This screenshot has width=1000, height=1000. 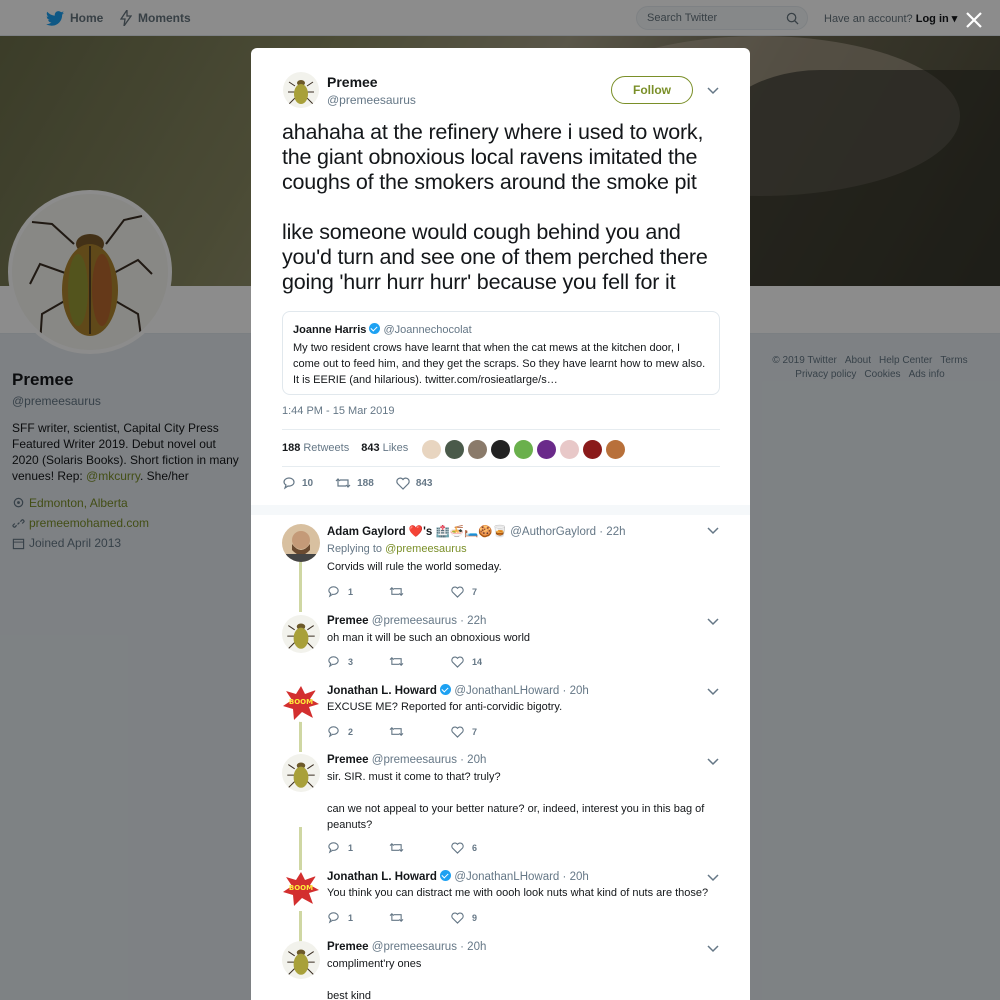 What do you see at coordinates (358, 731) in the screenshot?
I see `reply-button: 2` at bounding box center [358, 731].